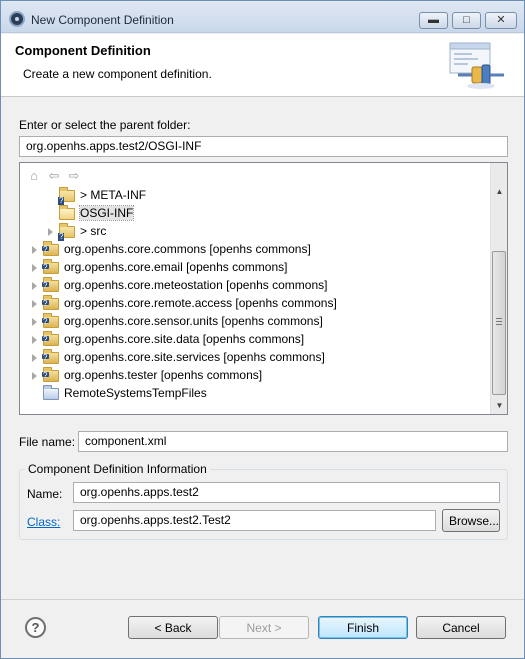 The height and width of the screenshot is (659, 525). I want to click on close-icon: ✕, so click(501, 20).